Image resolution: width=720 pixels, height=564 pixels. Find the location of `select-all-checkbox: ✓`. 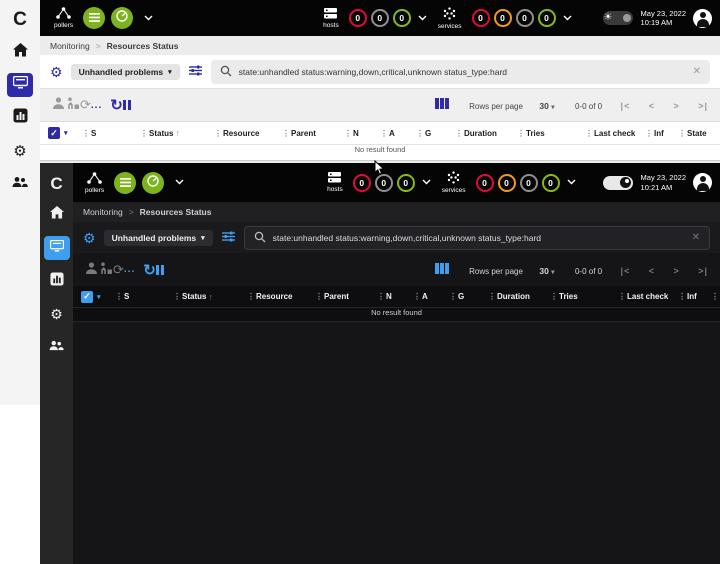

select-all-checkbox: ✓ is located at coordinates (54, 133).